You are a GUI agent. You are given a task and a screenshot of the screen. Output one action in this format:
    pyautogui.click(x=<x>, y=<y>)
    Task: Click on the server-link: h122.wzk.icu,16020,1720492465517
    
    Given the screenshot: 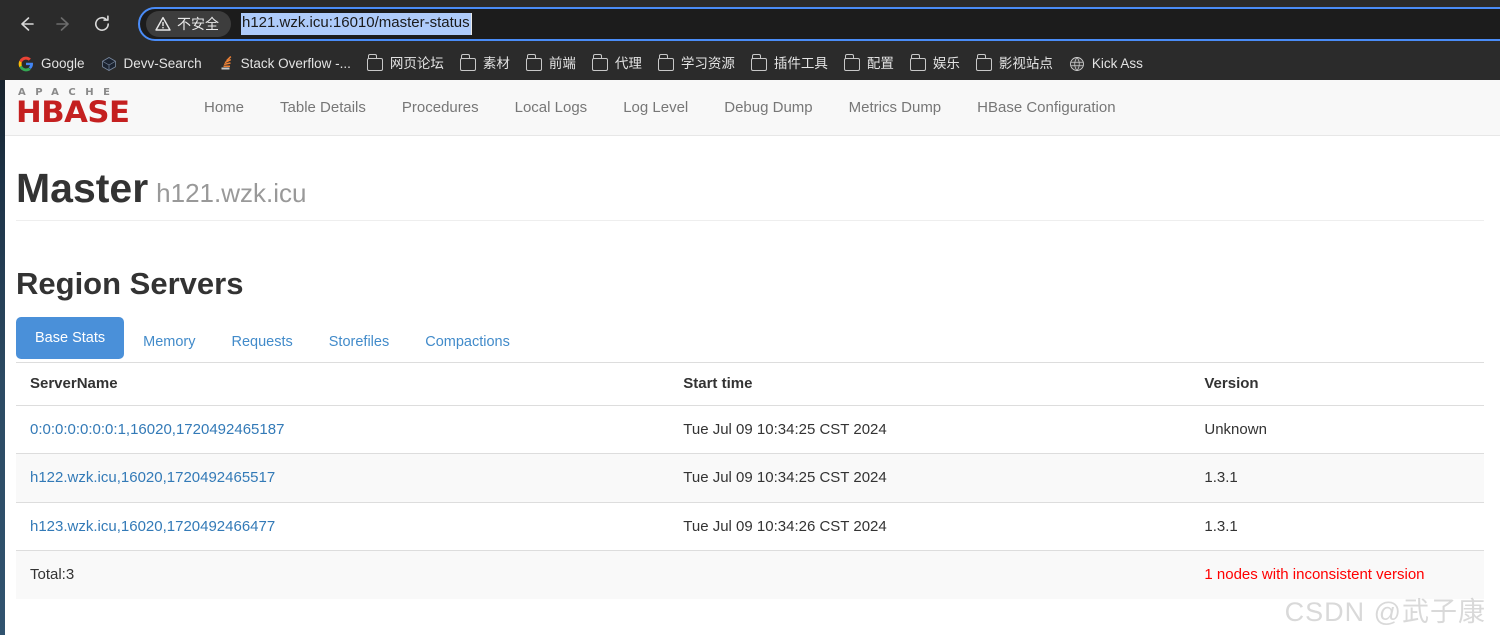 What is the action you would take?
    pyautogui.click(x=152, y=477)
    